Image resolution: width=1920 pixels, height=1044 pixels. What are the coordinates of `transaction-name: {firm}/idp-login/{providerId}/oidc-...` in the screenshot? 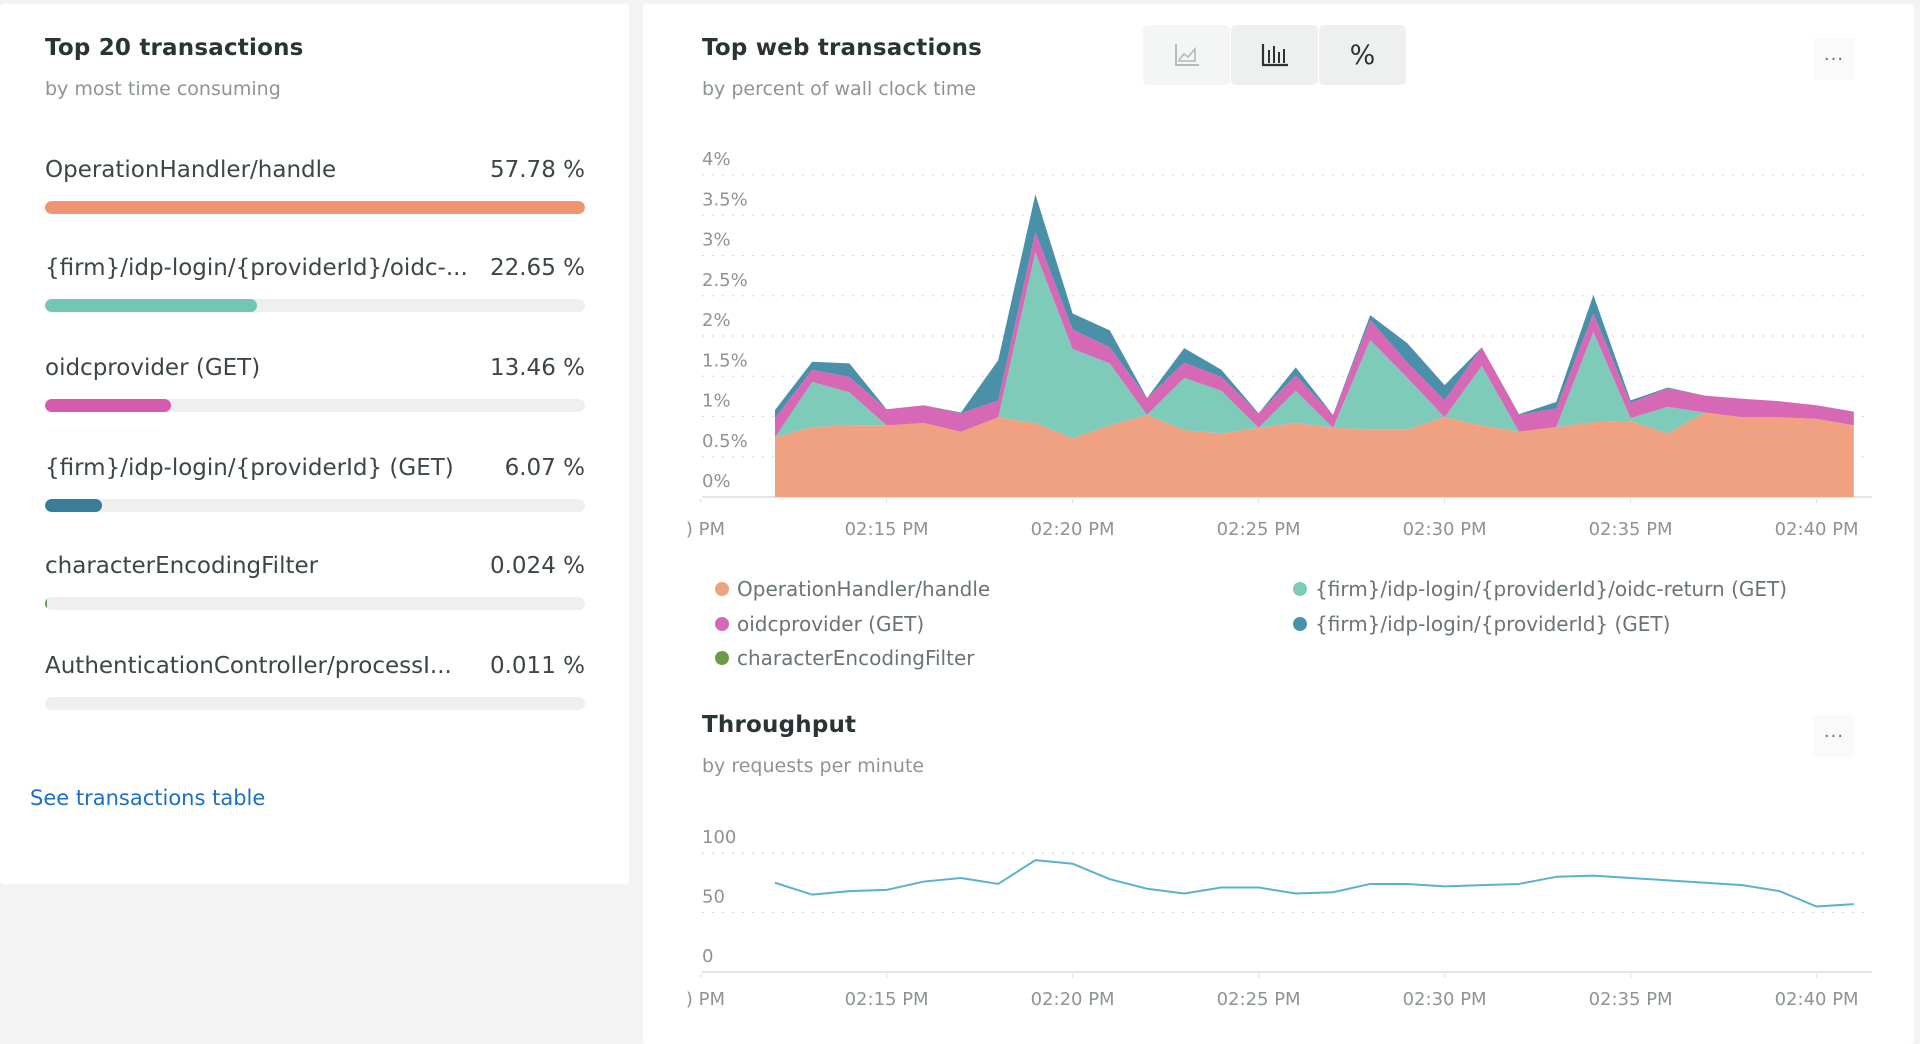 It's located at (256, 268).